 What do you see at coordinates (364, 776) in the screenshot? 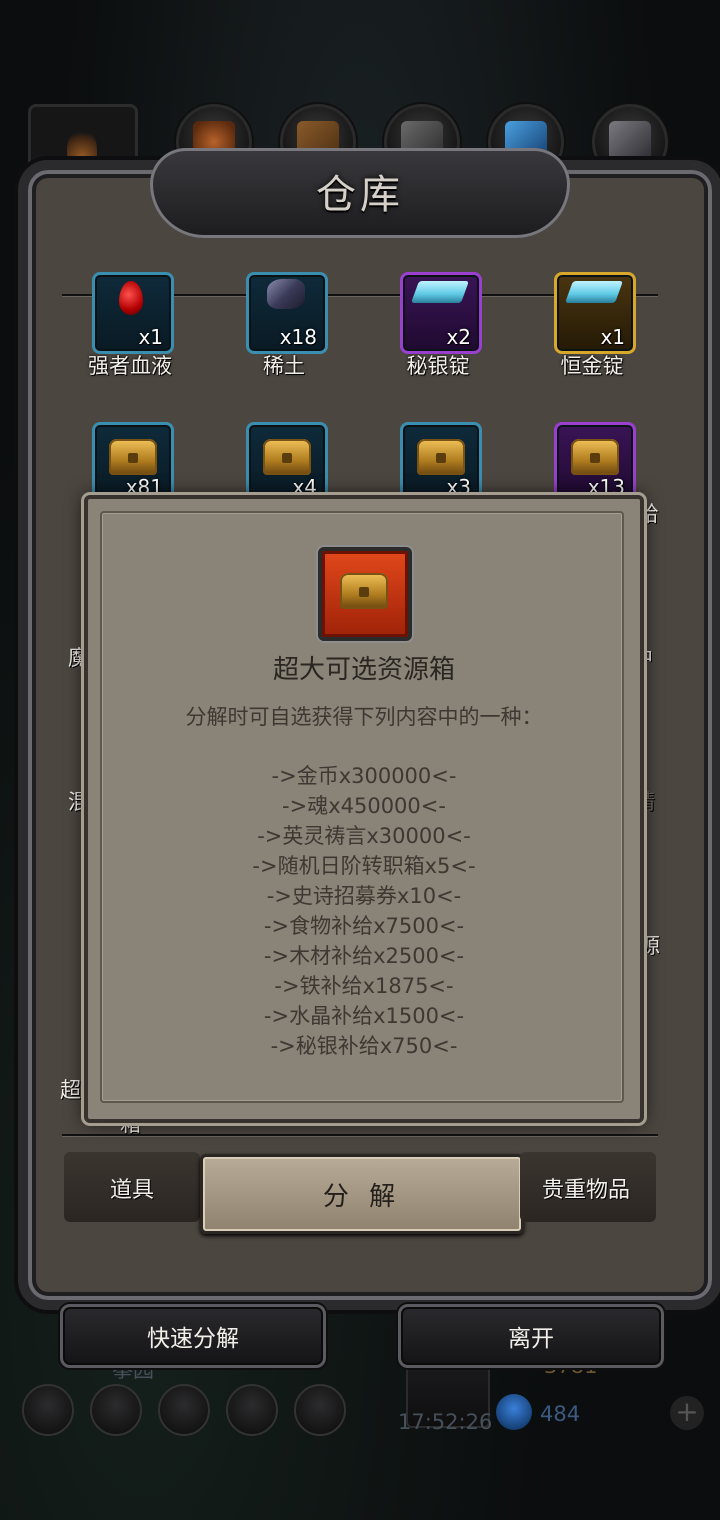
I see `reward-option: ->金币x300000<-` at bounding box center [364, 776].